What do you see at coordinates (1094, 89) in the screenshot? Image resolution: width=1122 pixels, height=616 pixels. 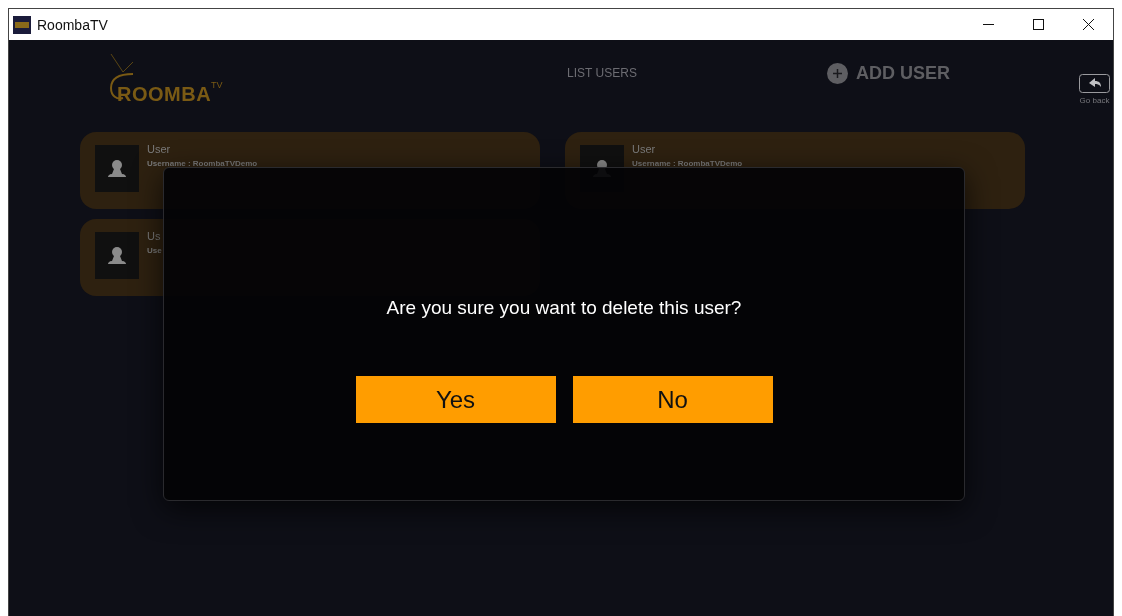 I see `go-back-button: Go back` at bounding box center [1094, 89].